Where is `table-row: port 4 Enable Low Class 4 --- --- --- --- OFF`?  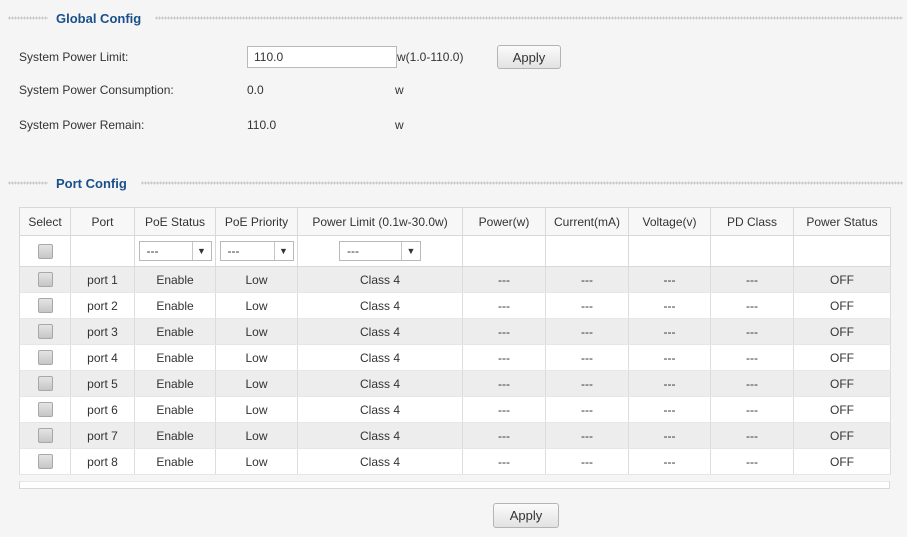 table-row: port 4 Enable Low Class 4 --- --- --- --- OFF is located at coordinates (455, 357).